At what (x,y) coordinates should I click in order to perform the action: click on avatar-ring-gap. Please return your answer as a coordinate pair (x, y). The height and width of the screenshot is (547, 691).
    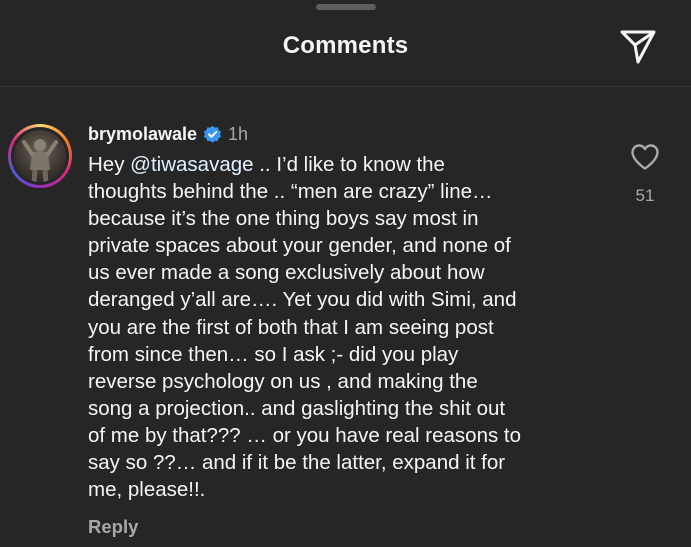
    Looking at the image, I should click on (40, 156).